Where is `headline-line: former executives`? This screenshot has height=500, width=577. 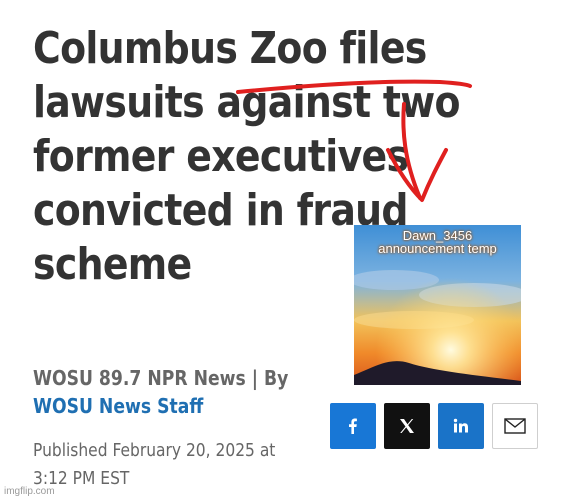 headline-line: former executives is located at coordinates (221, 156).